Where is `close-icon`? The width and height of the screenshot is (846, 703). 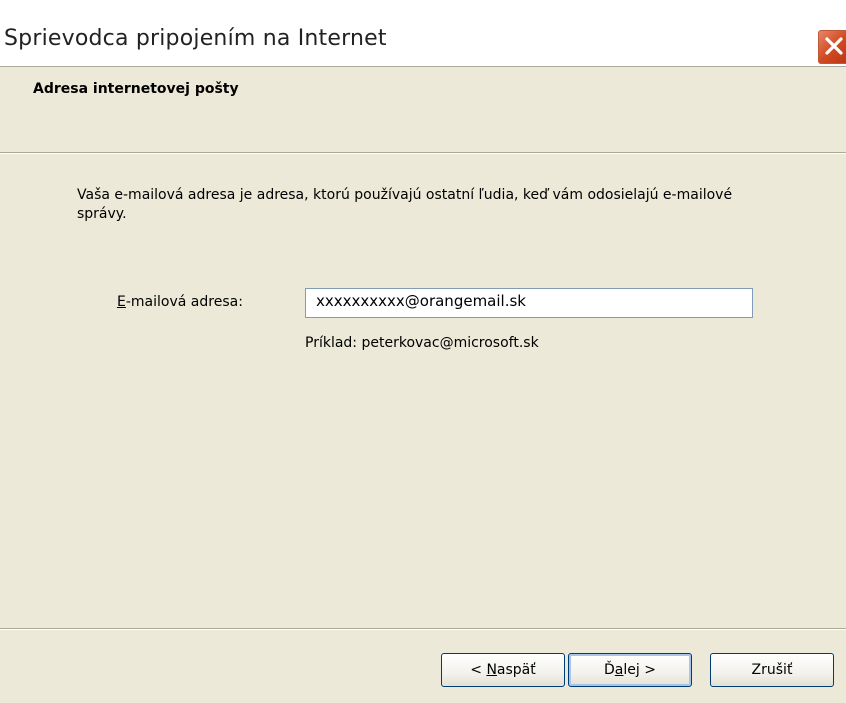
close-icon is located at coordinates (834, 46).